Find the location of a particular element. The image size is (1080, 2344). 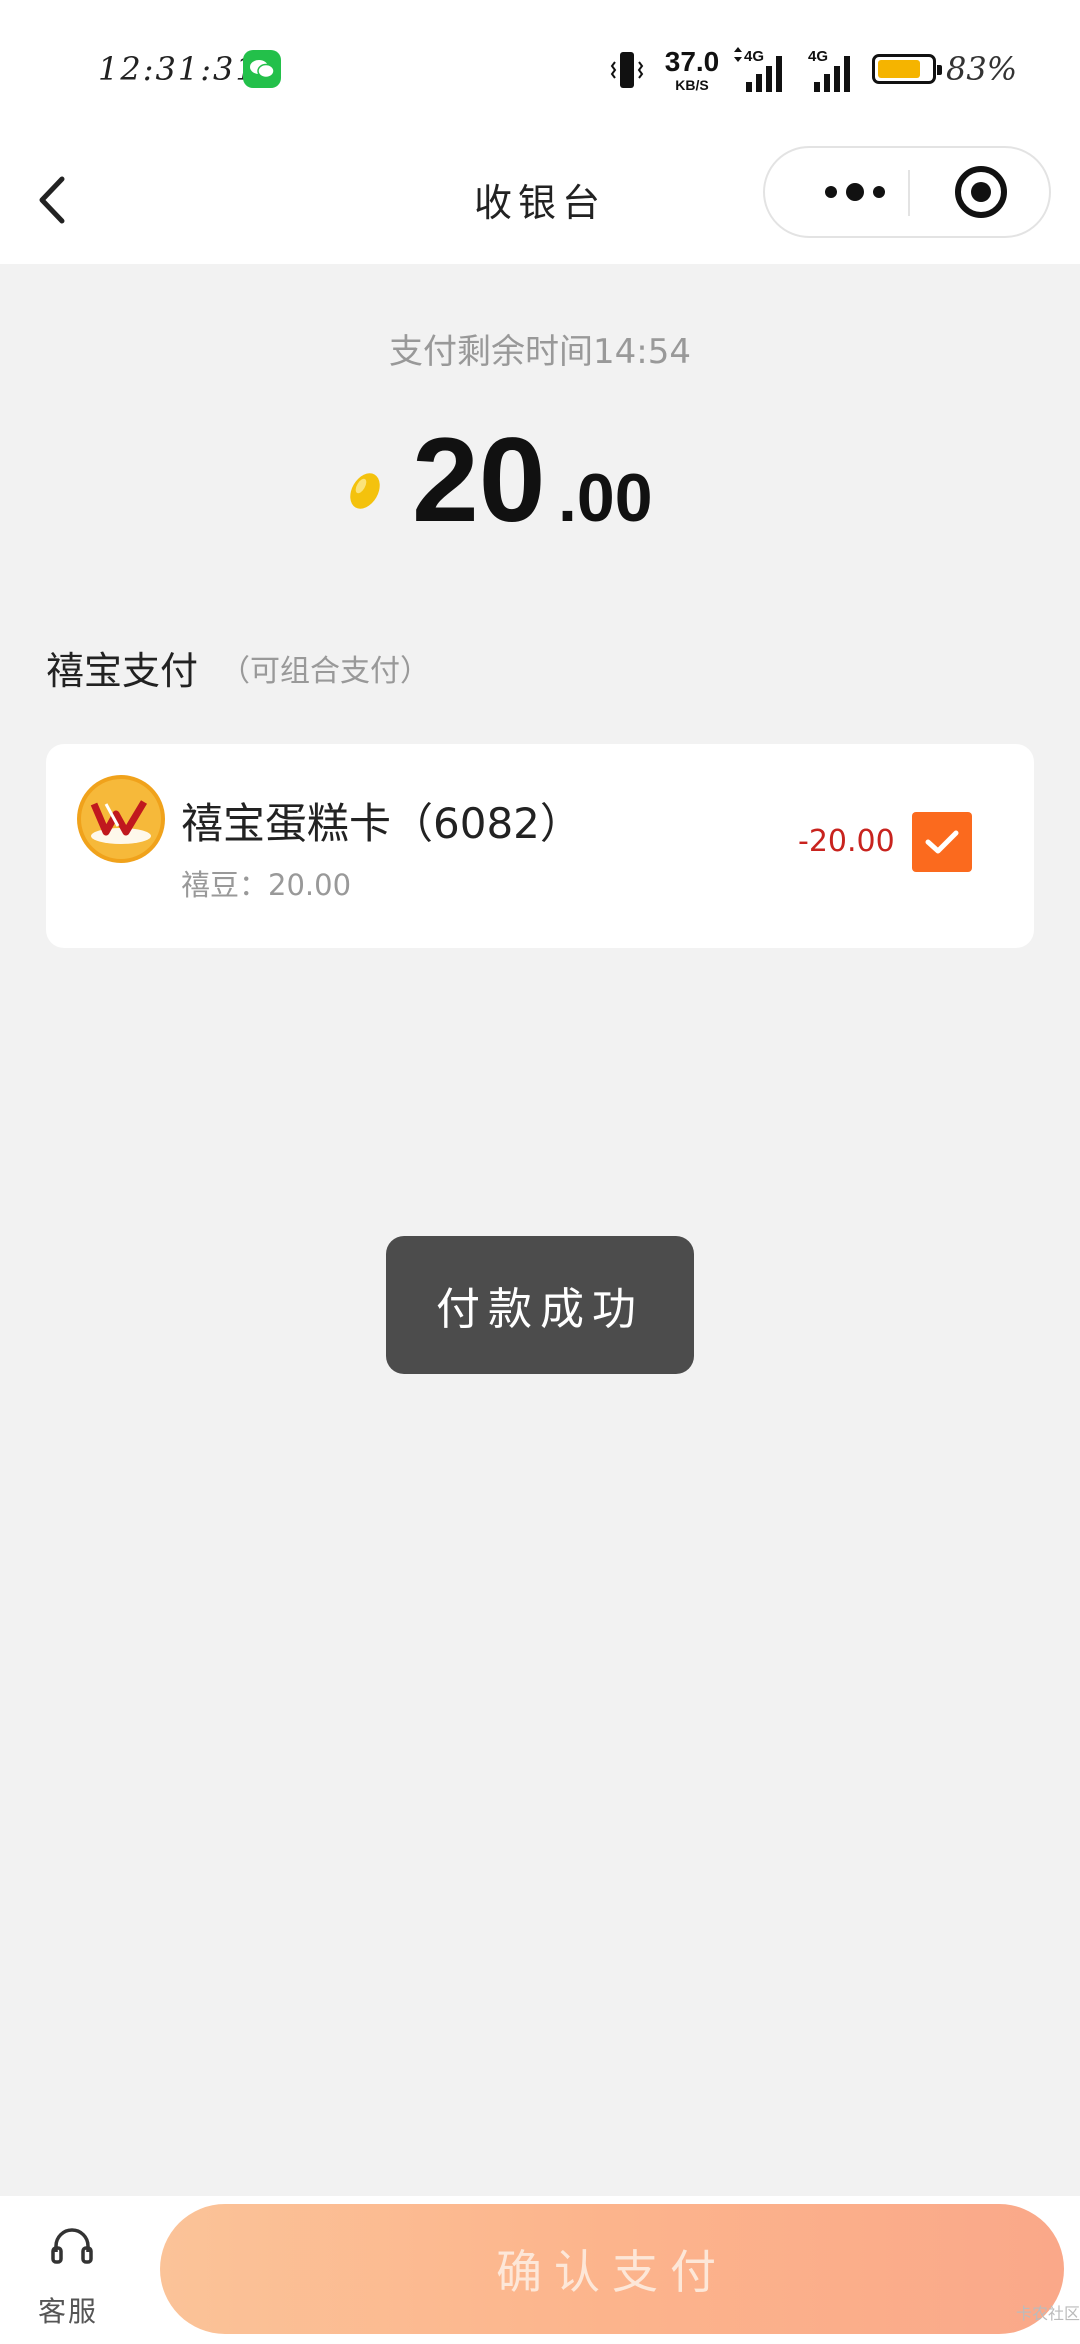

network-speed-value: 37.0 is located at coordinates (692, 61).